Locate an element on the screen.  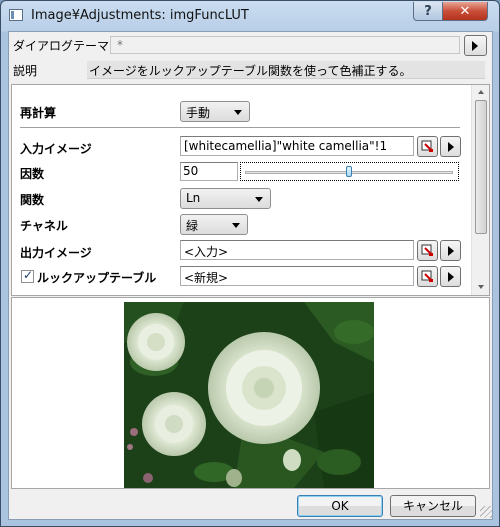
recalc-label: 再計算 is located at coordinates (38, 113).